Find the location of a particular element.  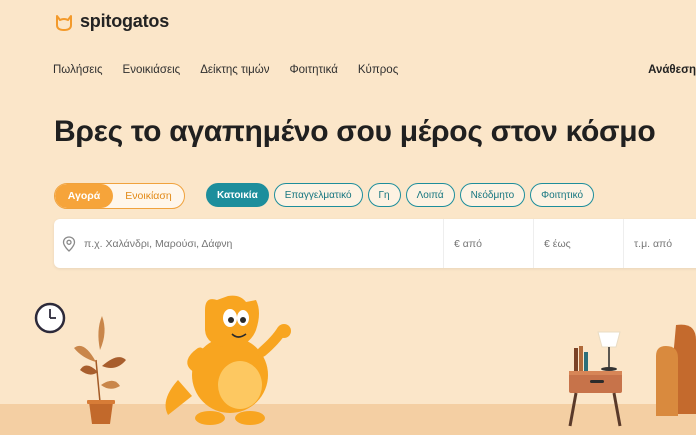

lamp-illustration is located at coordinates (609, 351).